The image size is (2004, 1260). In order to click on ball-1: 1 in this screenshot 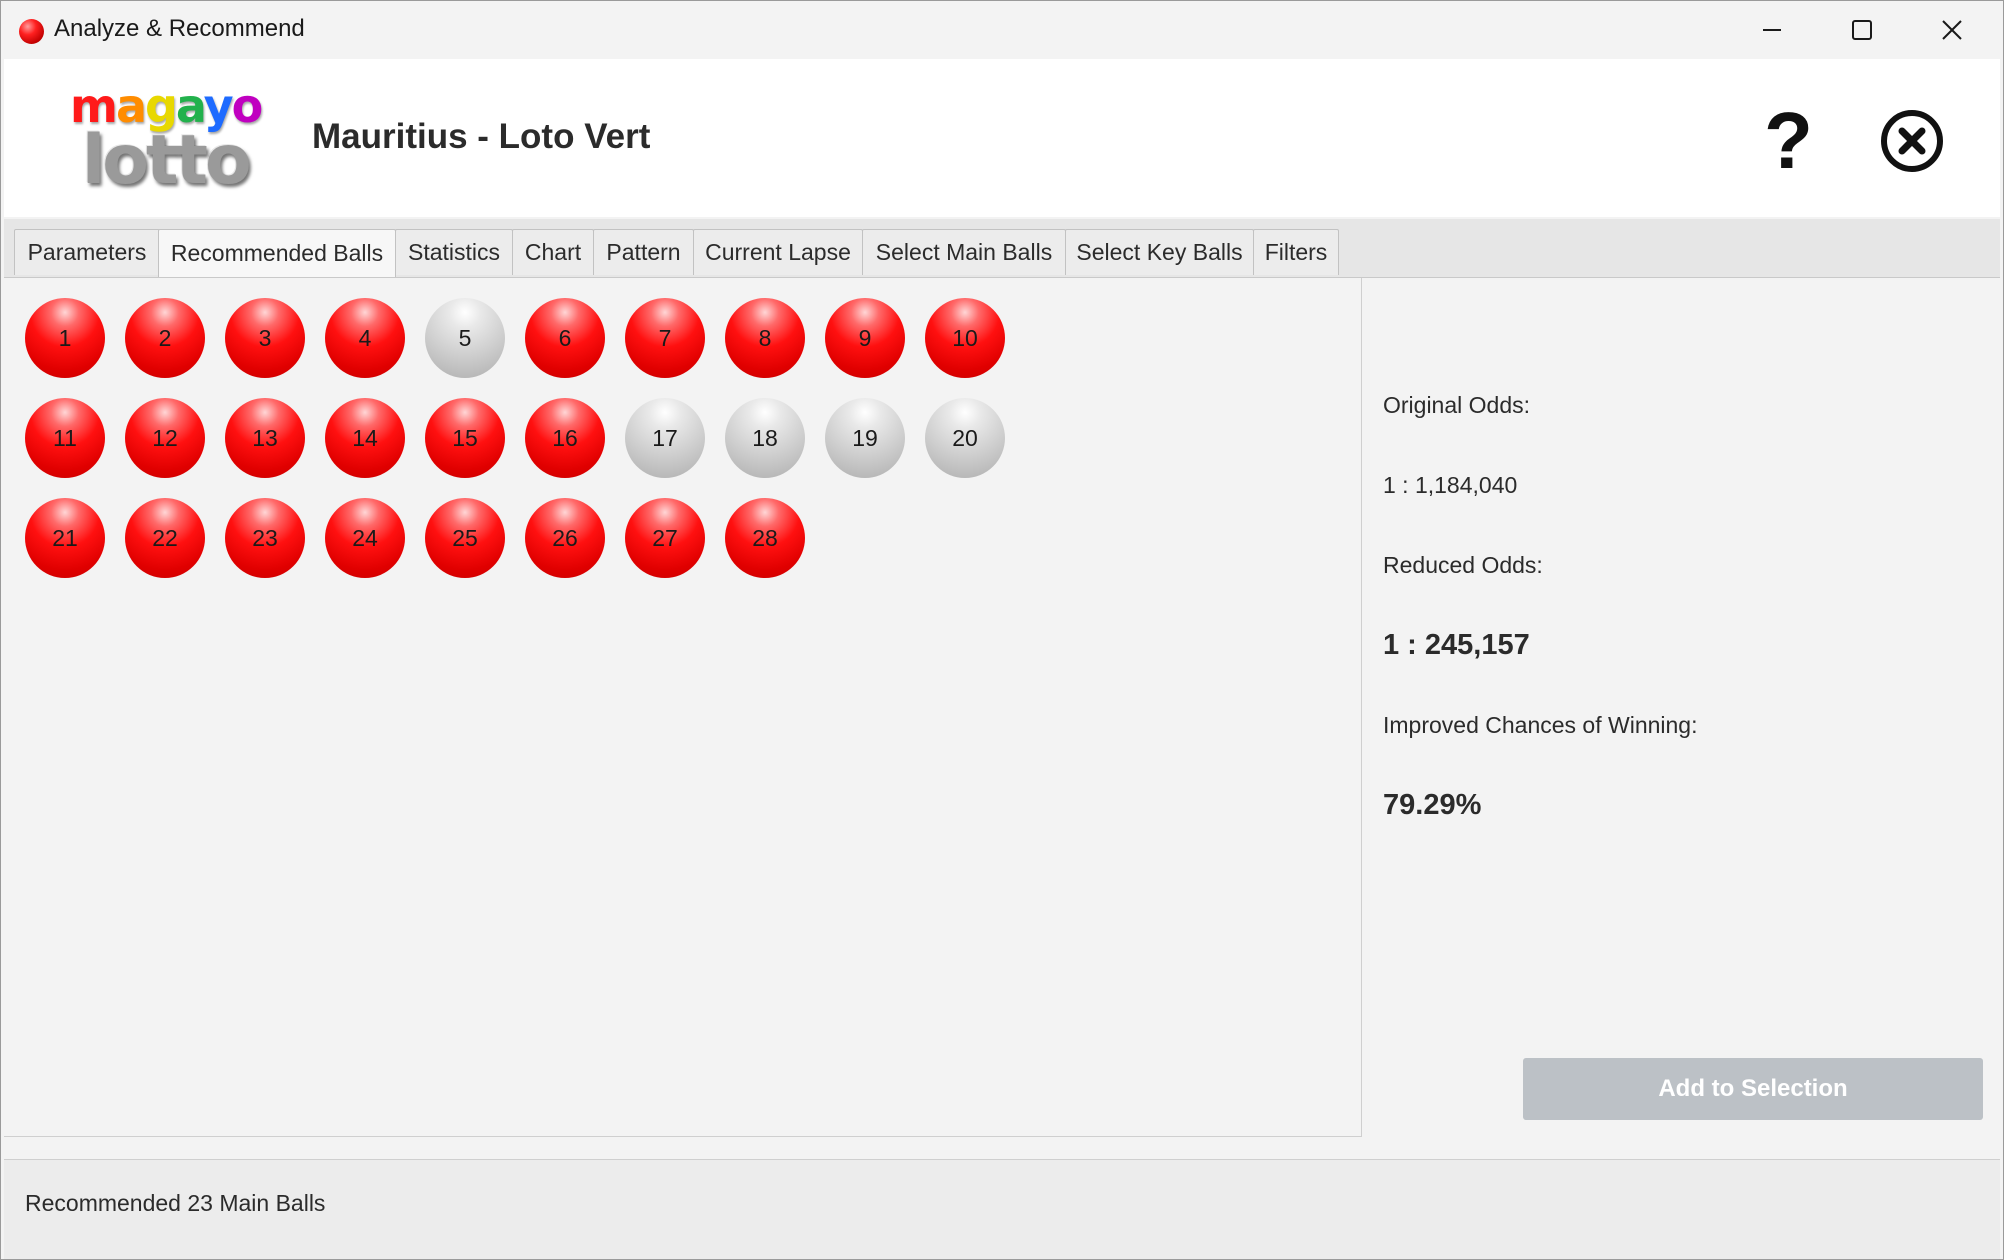, I will do `click(65, 338)`.